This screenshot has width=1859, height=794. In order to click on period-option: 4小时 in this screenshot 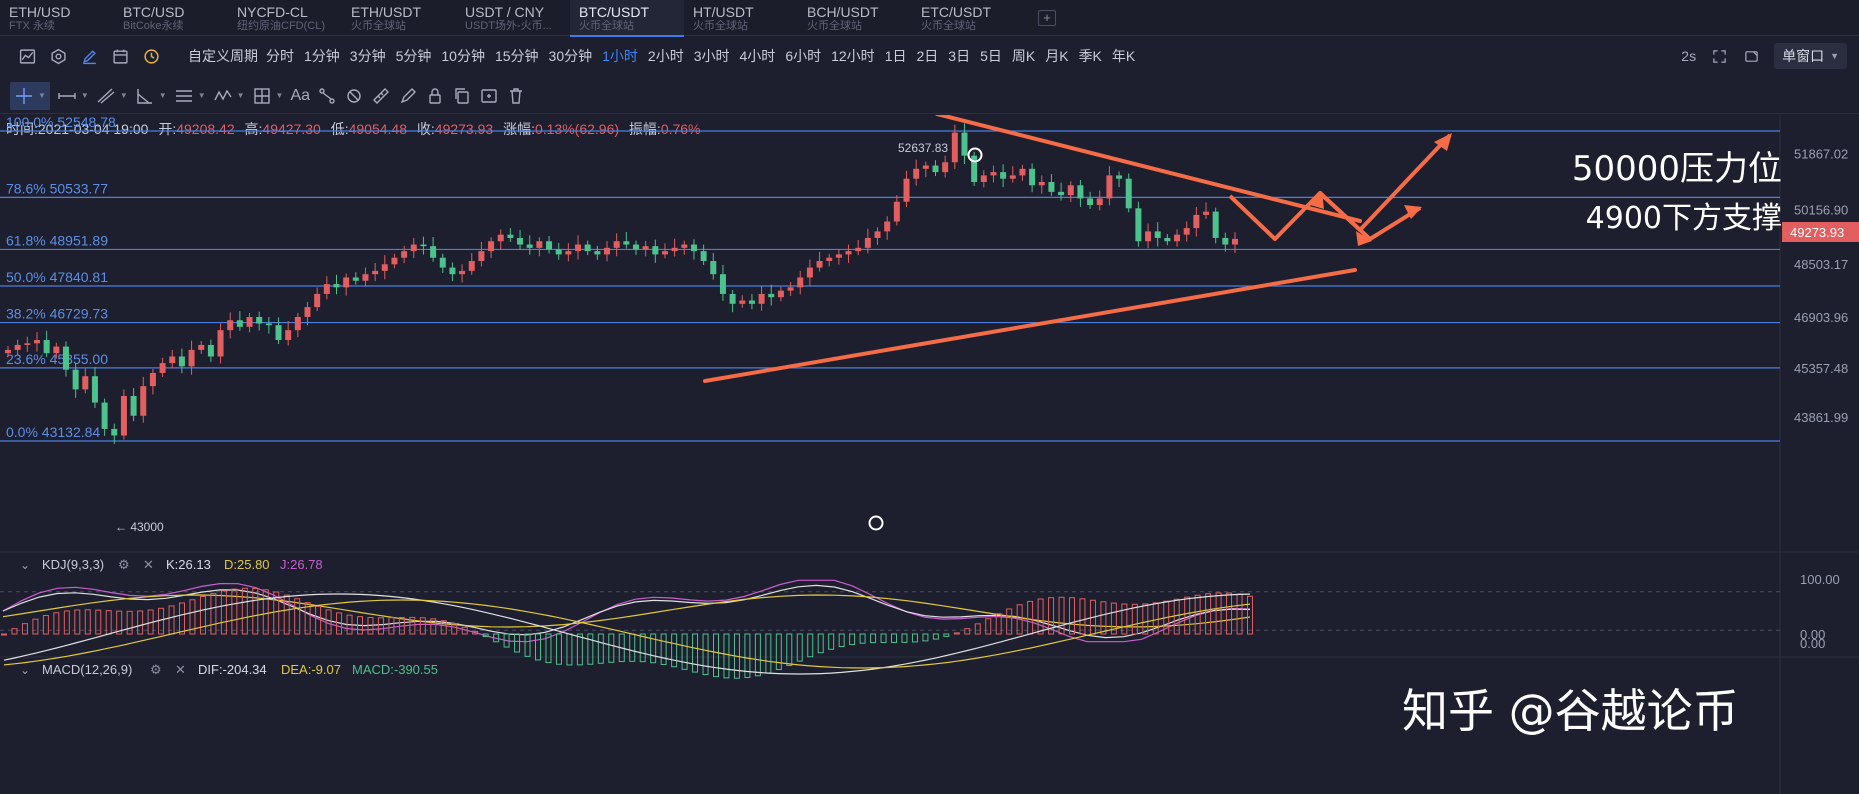, I will do `click(758, 56)`.